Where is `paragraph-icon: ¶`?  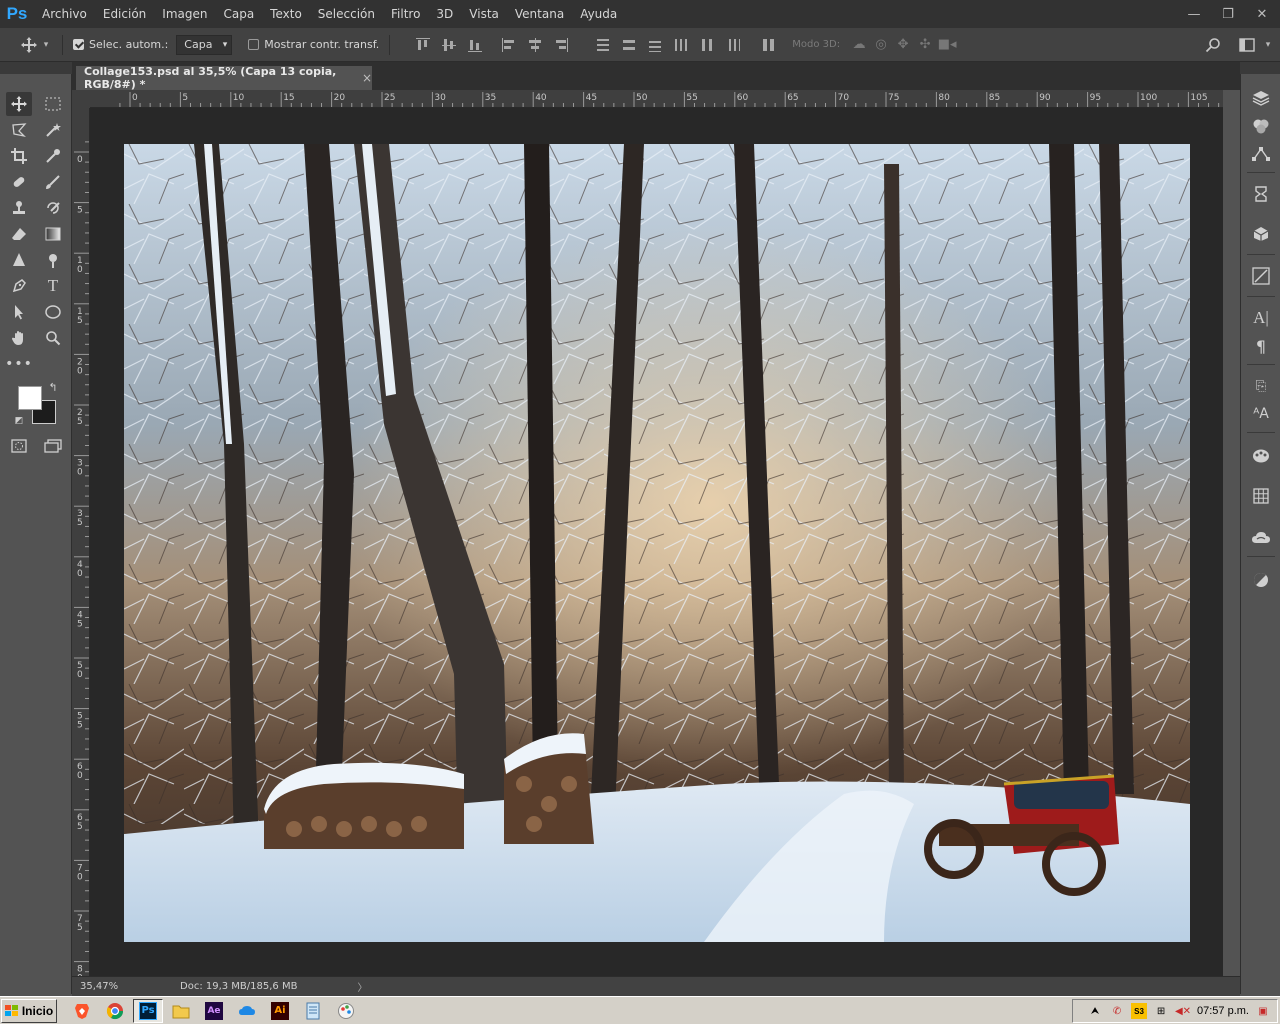
paragraph-icon: ¶ is located at coordinates (1261, 346).